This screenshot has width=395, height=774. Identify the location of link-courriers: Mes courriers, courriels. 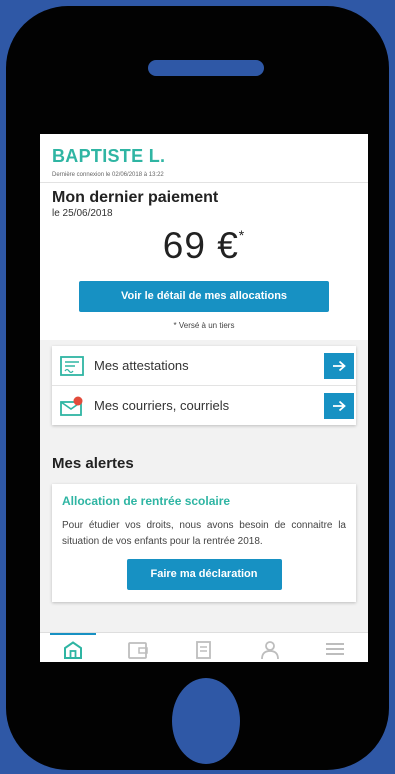
(204, 405).